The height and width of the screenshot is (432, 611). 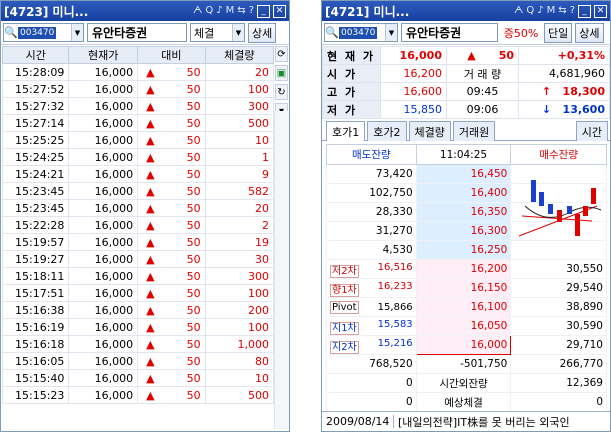 I want to click on table-row: 15:23:45 16,000 ▲ 50 20, so click(x=138, y=208).